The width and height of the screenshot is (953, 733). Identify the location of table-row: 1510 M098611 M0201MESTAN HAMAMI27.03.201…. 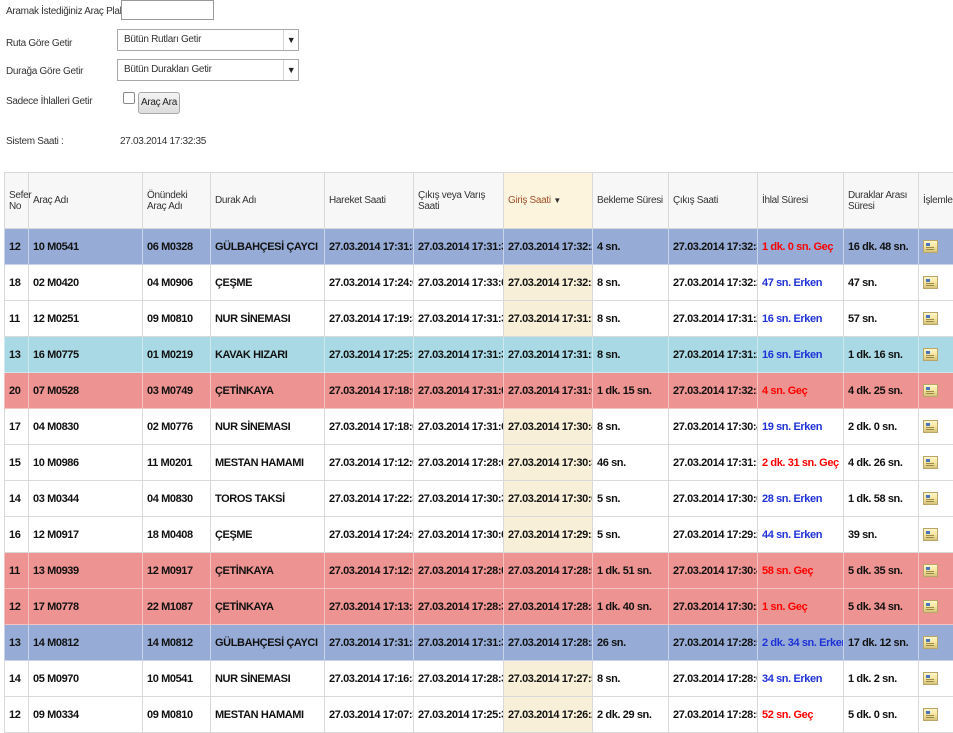
(479, 463).